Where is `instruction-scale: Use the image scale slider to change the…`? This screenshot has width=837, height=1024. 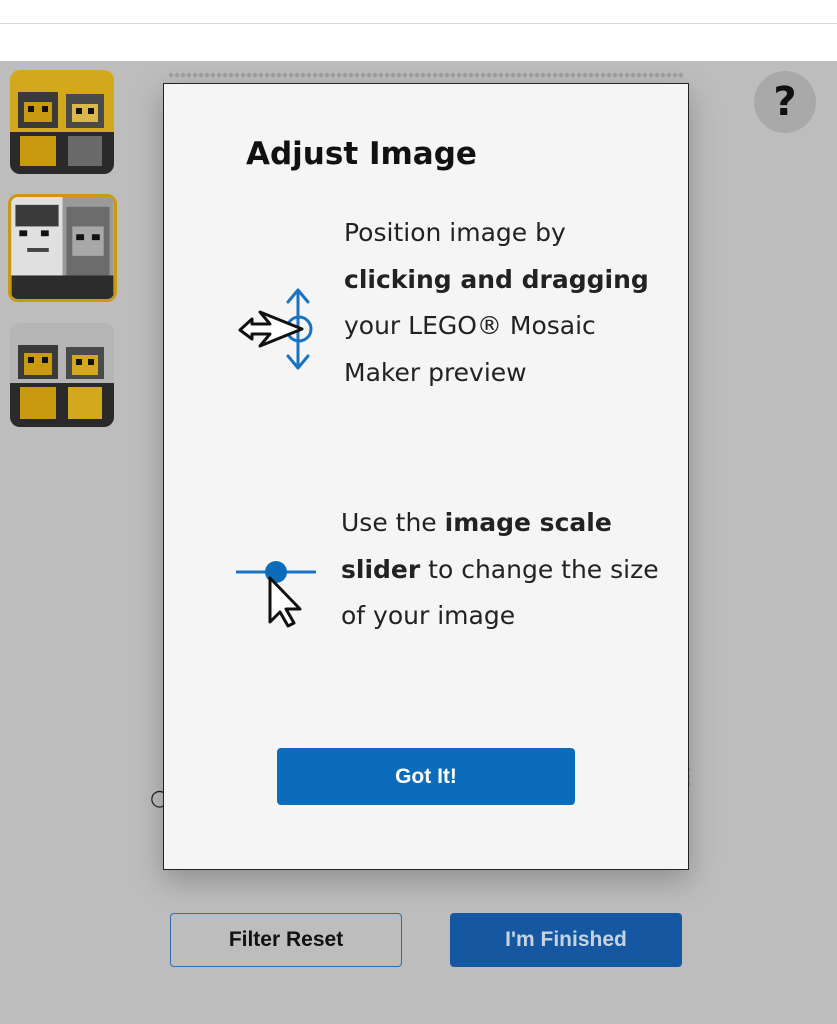 instruction-scale: Use the image scale slider to change the… is located at coordinates (506, 570).